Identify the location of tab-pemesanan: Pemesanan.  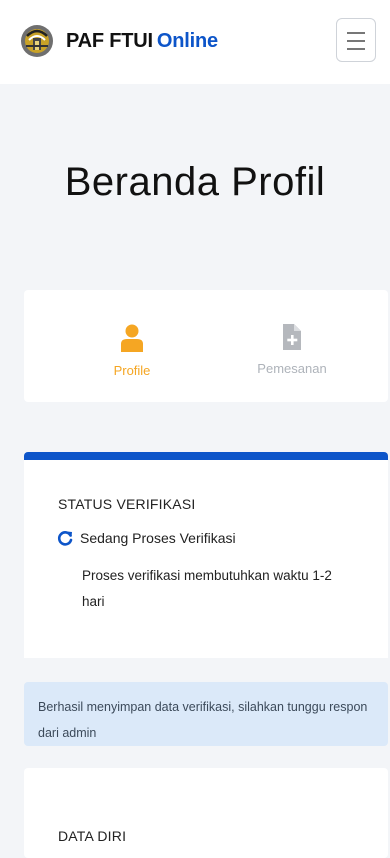
(292, 350).